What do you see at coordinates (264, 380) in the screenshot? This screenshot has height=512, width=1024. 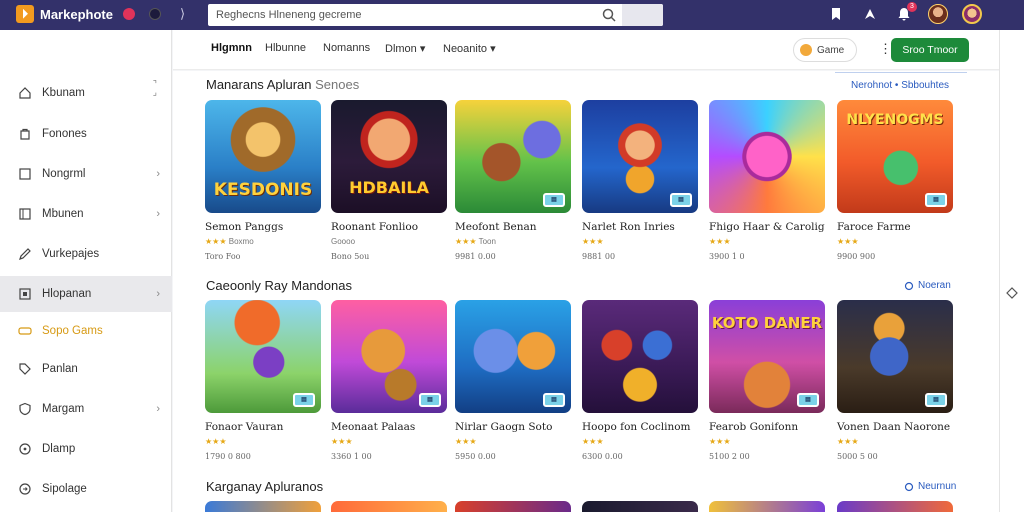 I see `app-card: ▤ Fonaor Vauran ★★★ 1790 0 800` at bounding box center [264, 380].